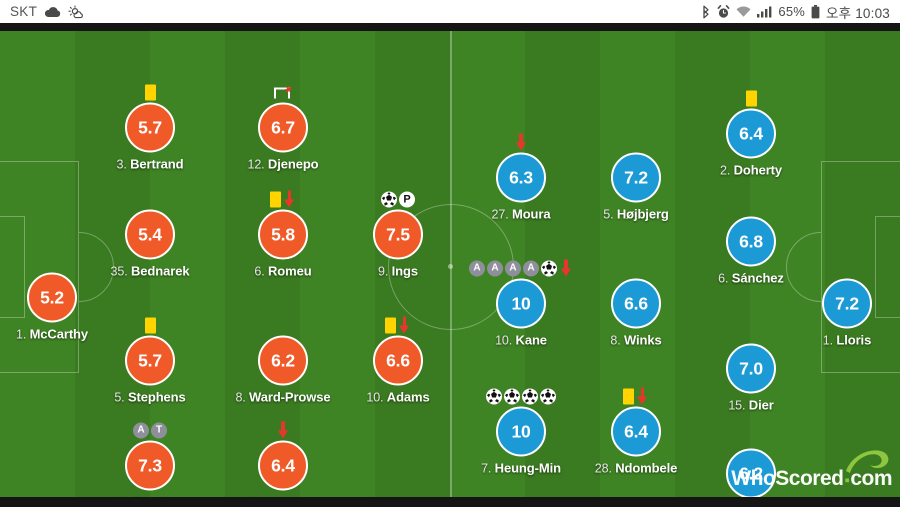 The width and height of the screenshot is (900, 507). What do you see at coordinates (159, 430) in the screenshot?
I see `tackle-icon: T` at bounding box center [159, 430].